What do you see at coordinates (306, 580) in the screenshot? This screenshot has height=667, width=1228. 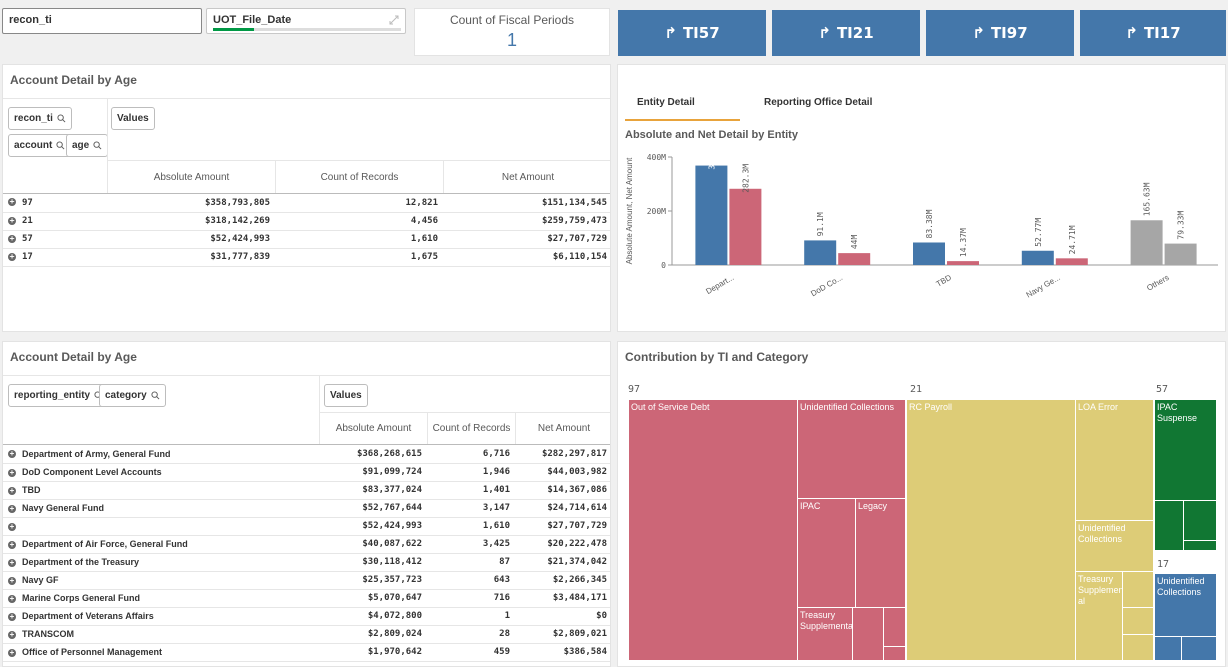 I see `table-row: + Navy GF $25,357,723 643 $2,266,345` at bounding box center [306, 580].